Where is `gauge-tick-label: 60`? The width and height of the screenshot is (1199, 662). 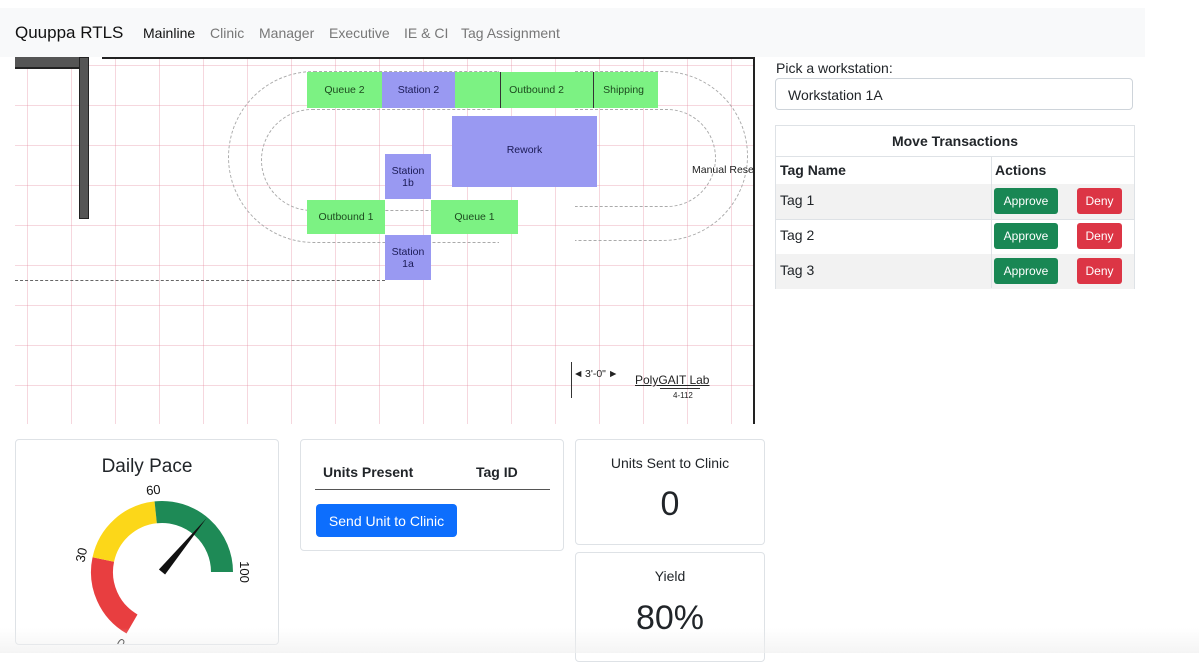
gauge-tick-label: 60 is located at coordinates (153, 491).